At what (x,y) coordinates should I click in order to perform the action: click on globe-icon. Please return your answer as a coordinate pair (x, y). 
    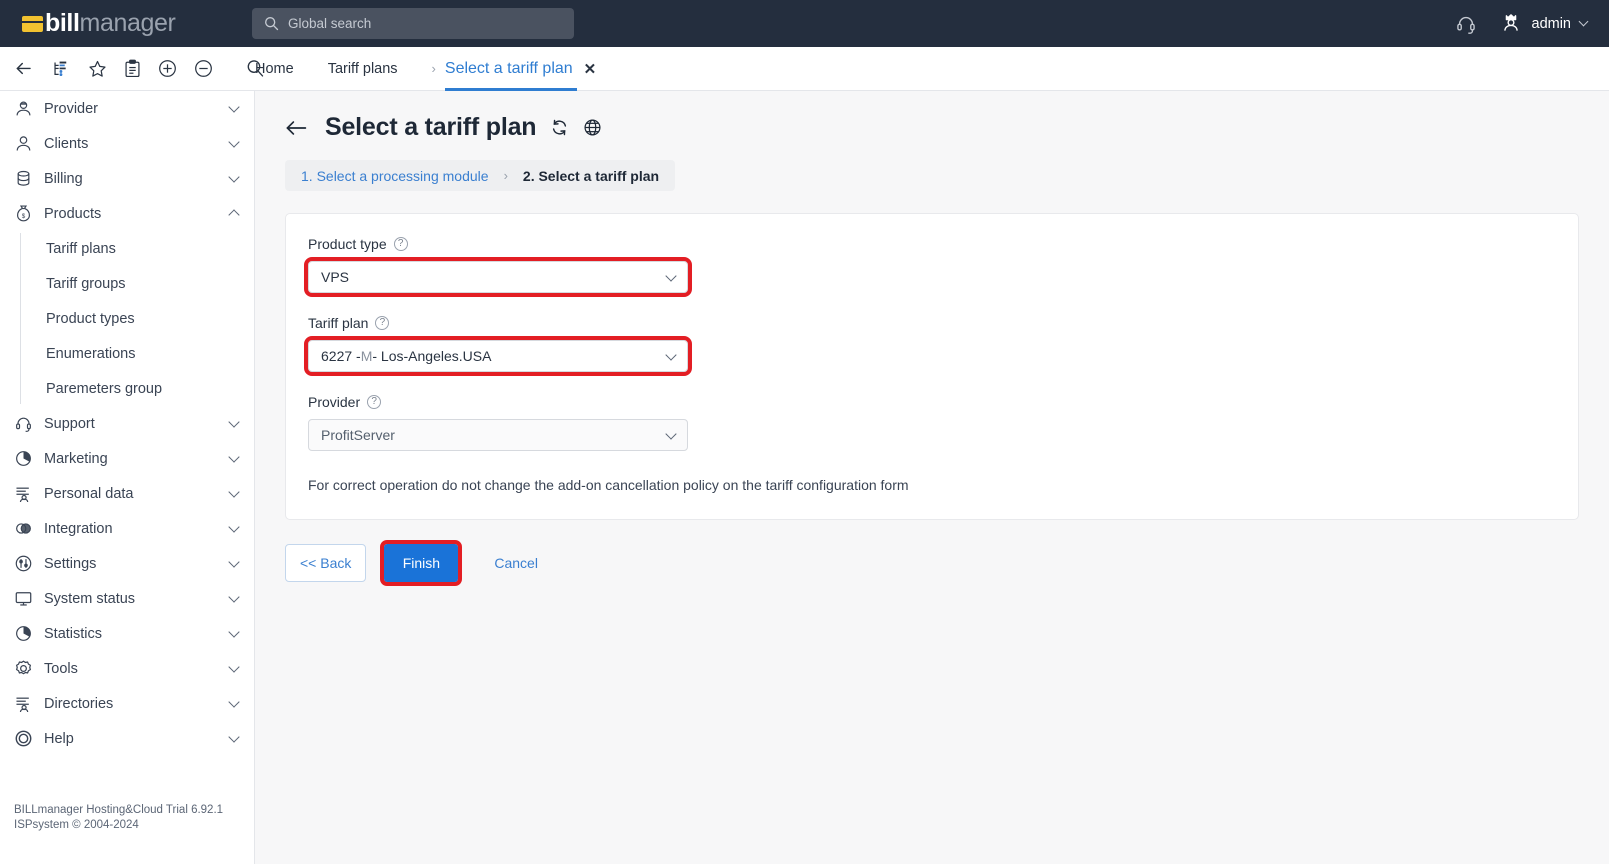
    Looking at the image, I should click on (592, 127).